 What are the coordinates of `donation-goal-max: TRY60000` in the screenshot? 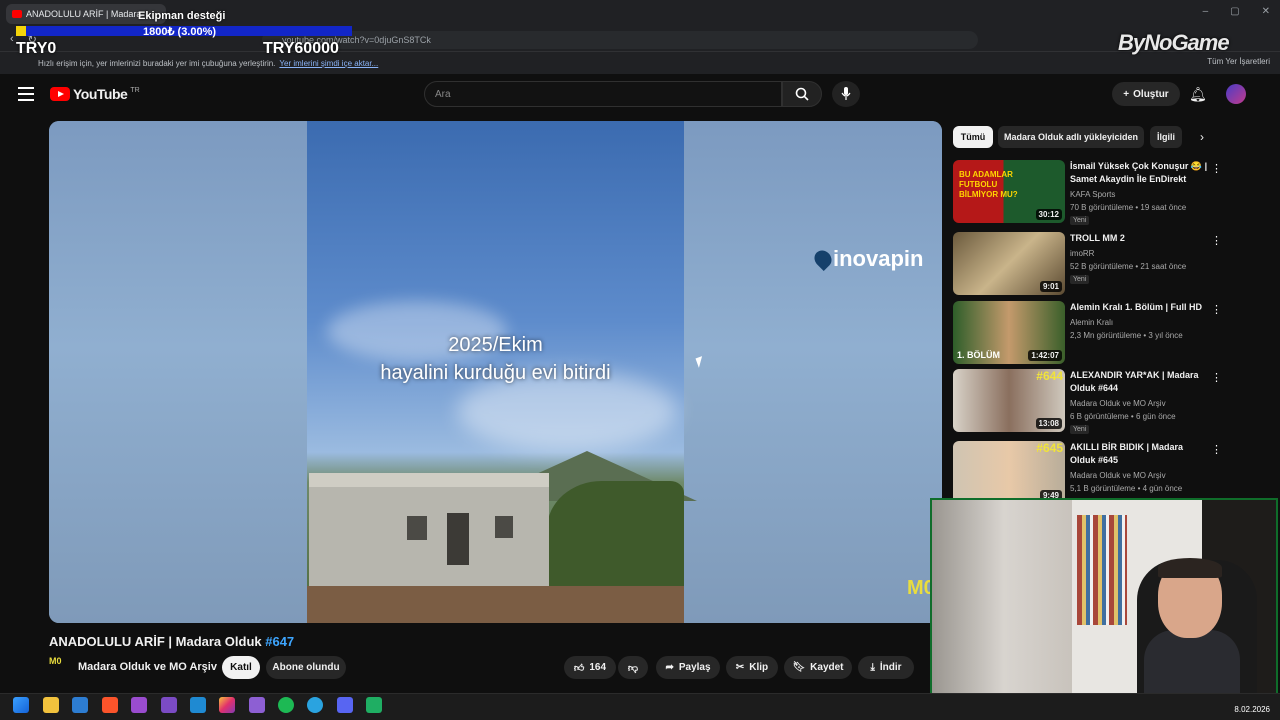 It's located at (301, 48).